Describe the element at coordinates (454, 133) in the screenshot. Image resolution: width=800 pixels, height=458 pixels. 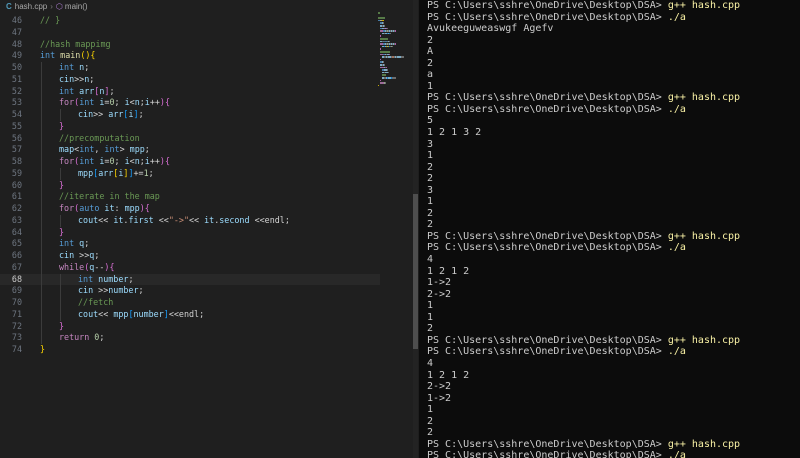
I see `terminal-output: 1 2 1 3 2` at that location.